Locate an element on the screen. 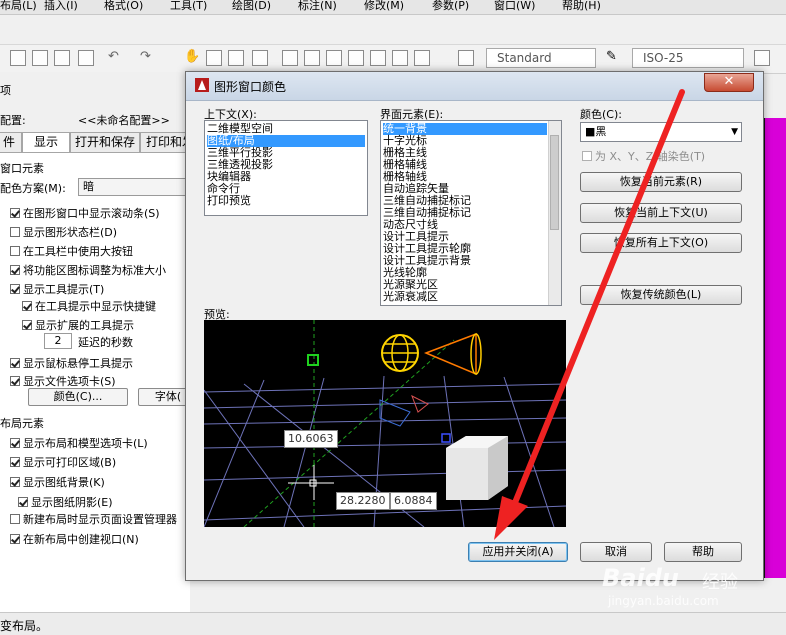 The width and height of the screenshot is (786, 635). redo-icon: ↷ is located at coordinates (148, 58).